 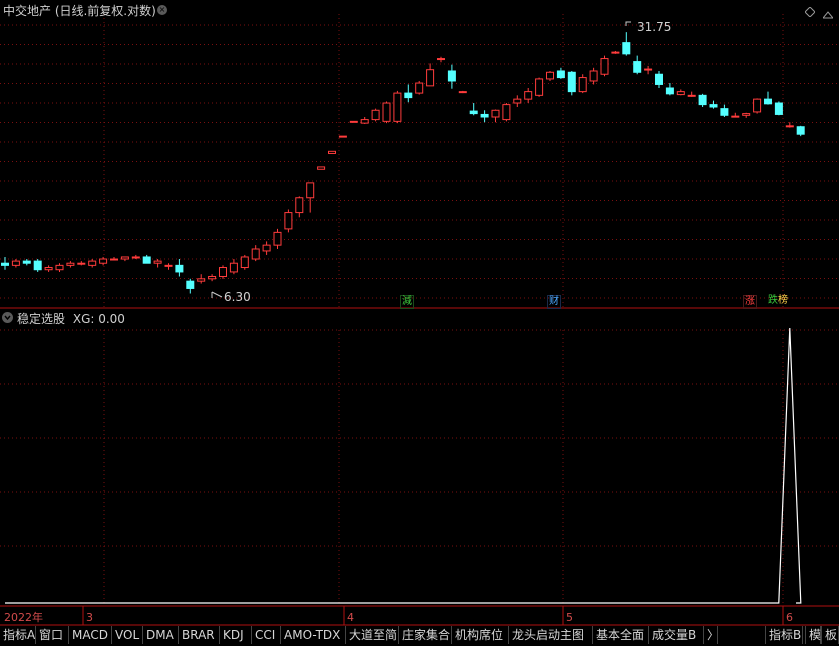 I want to click on indicator-title: 稳定选股 XG: 0.00, so click(x=71, y=318).